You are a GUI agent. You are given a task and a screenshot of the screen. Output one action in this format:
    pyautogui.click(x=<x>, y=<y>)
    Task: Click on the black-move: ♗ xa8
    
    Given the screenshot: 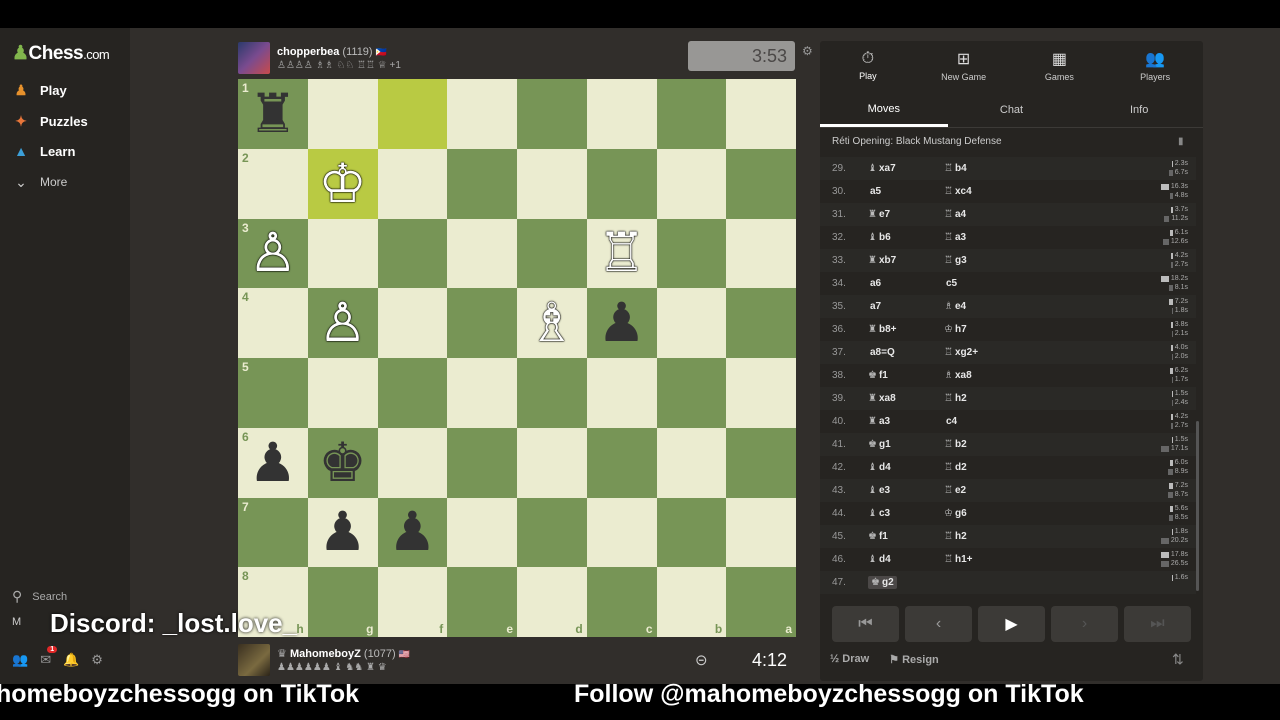 What is the action you would take?
    pyautogui.click(x=982, y=375)
    